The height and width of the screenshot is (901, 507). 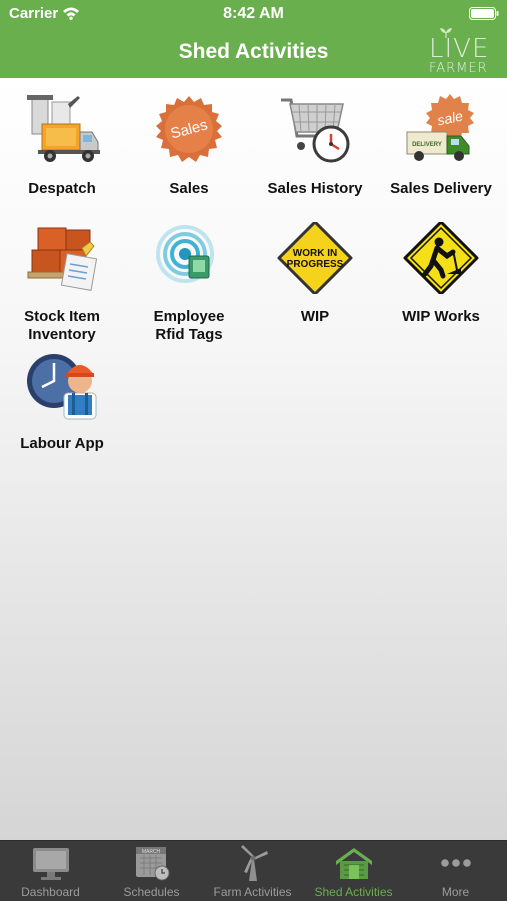 What do you see at coordinates (62, 188) in the screenshot?
I see `tile-label: Despatch` at bounding box center [62, 188].